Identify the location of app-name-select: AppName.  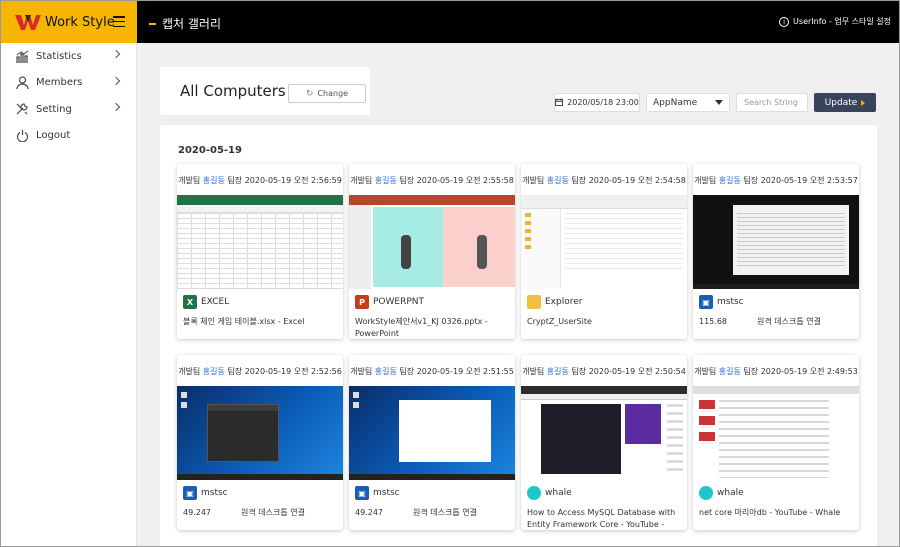
(688, 102).